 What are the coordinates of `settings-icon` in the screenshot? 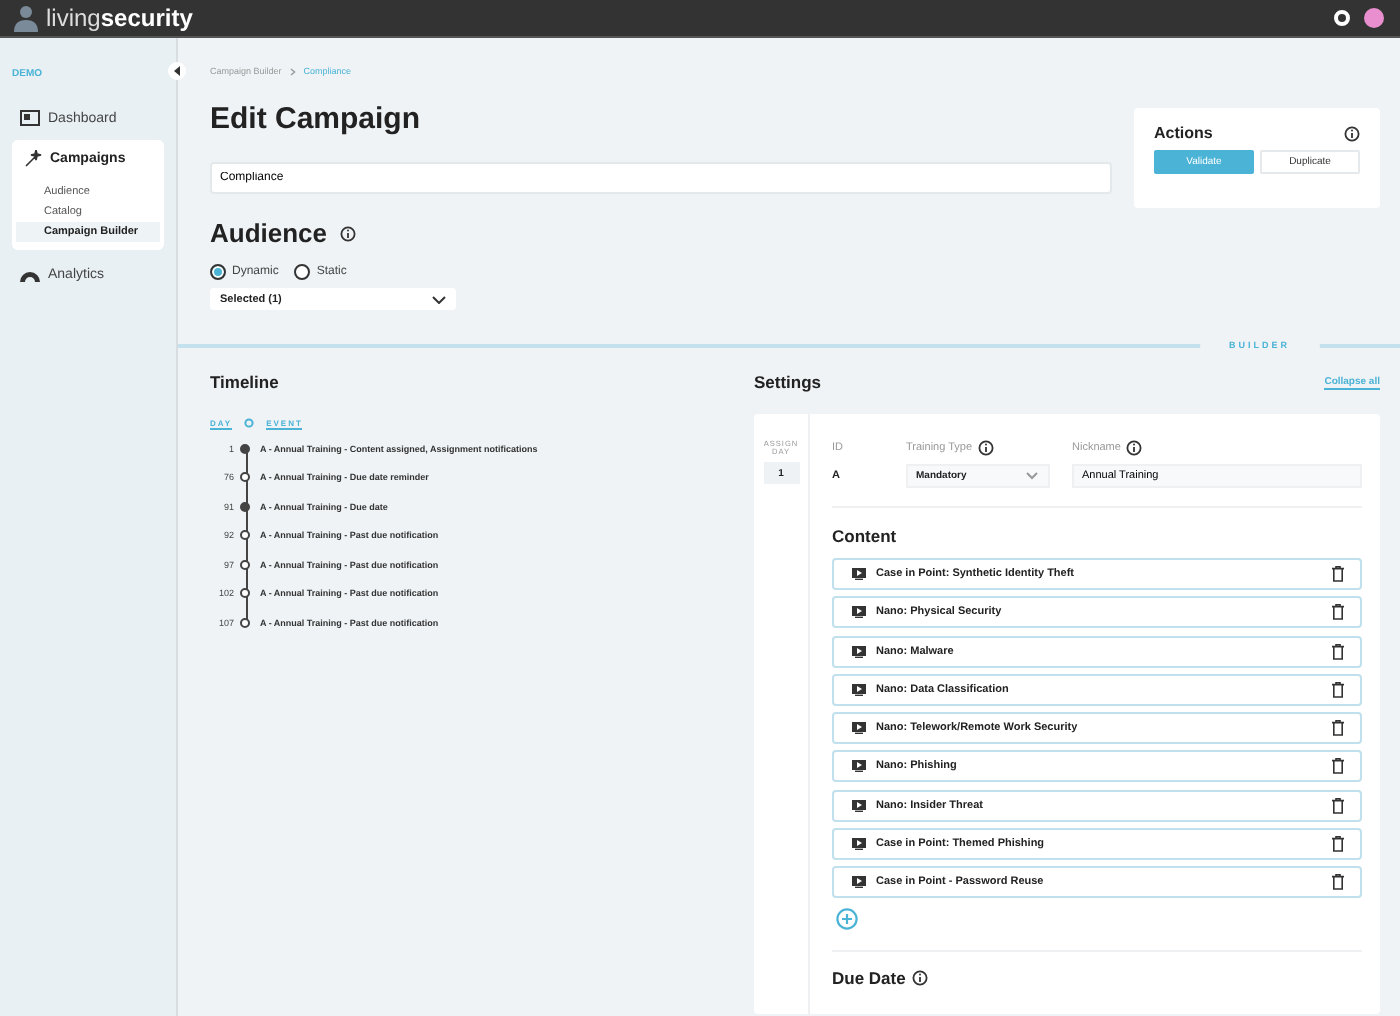 It's located at (1342, 18).